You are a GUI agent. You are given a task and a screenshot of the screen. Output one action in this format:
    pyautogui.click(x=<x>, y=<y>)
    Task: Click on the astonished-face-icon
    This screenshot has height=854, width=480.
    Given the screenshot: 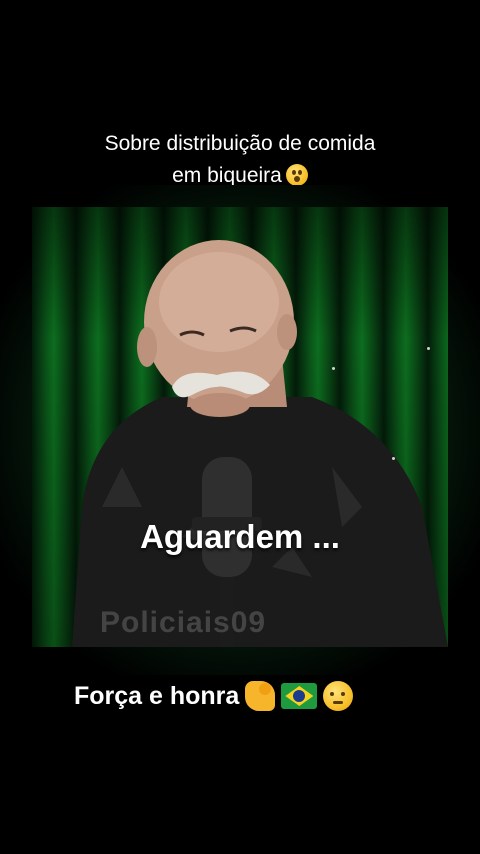 What is the action you would take?
    pyautogui.click(x=296, y=175)
    